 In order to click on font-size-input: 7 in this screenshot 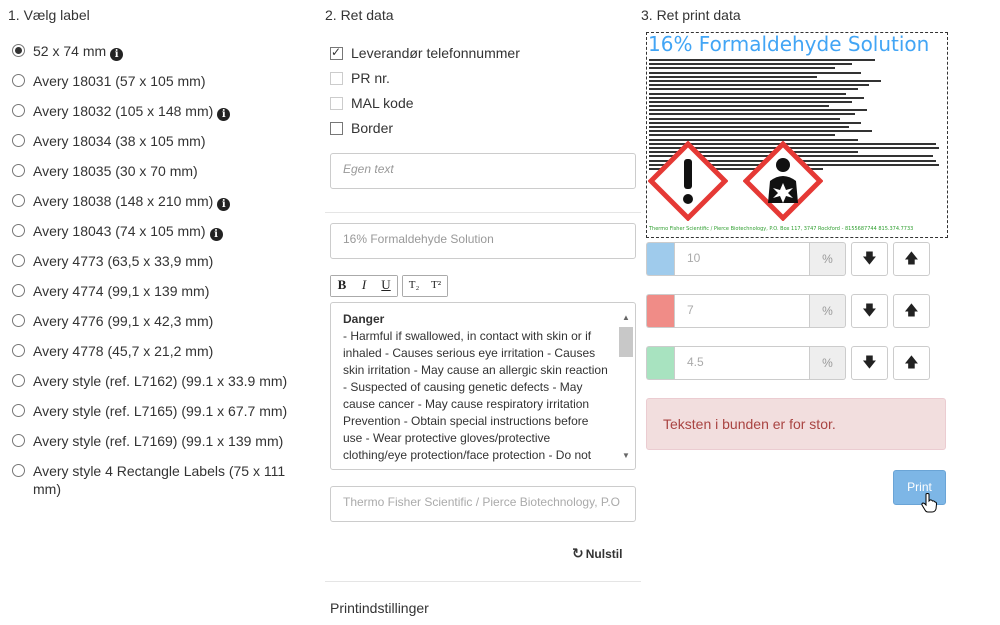, I will do `click(742, 311)`.